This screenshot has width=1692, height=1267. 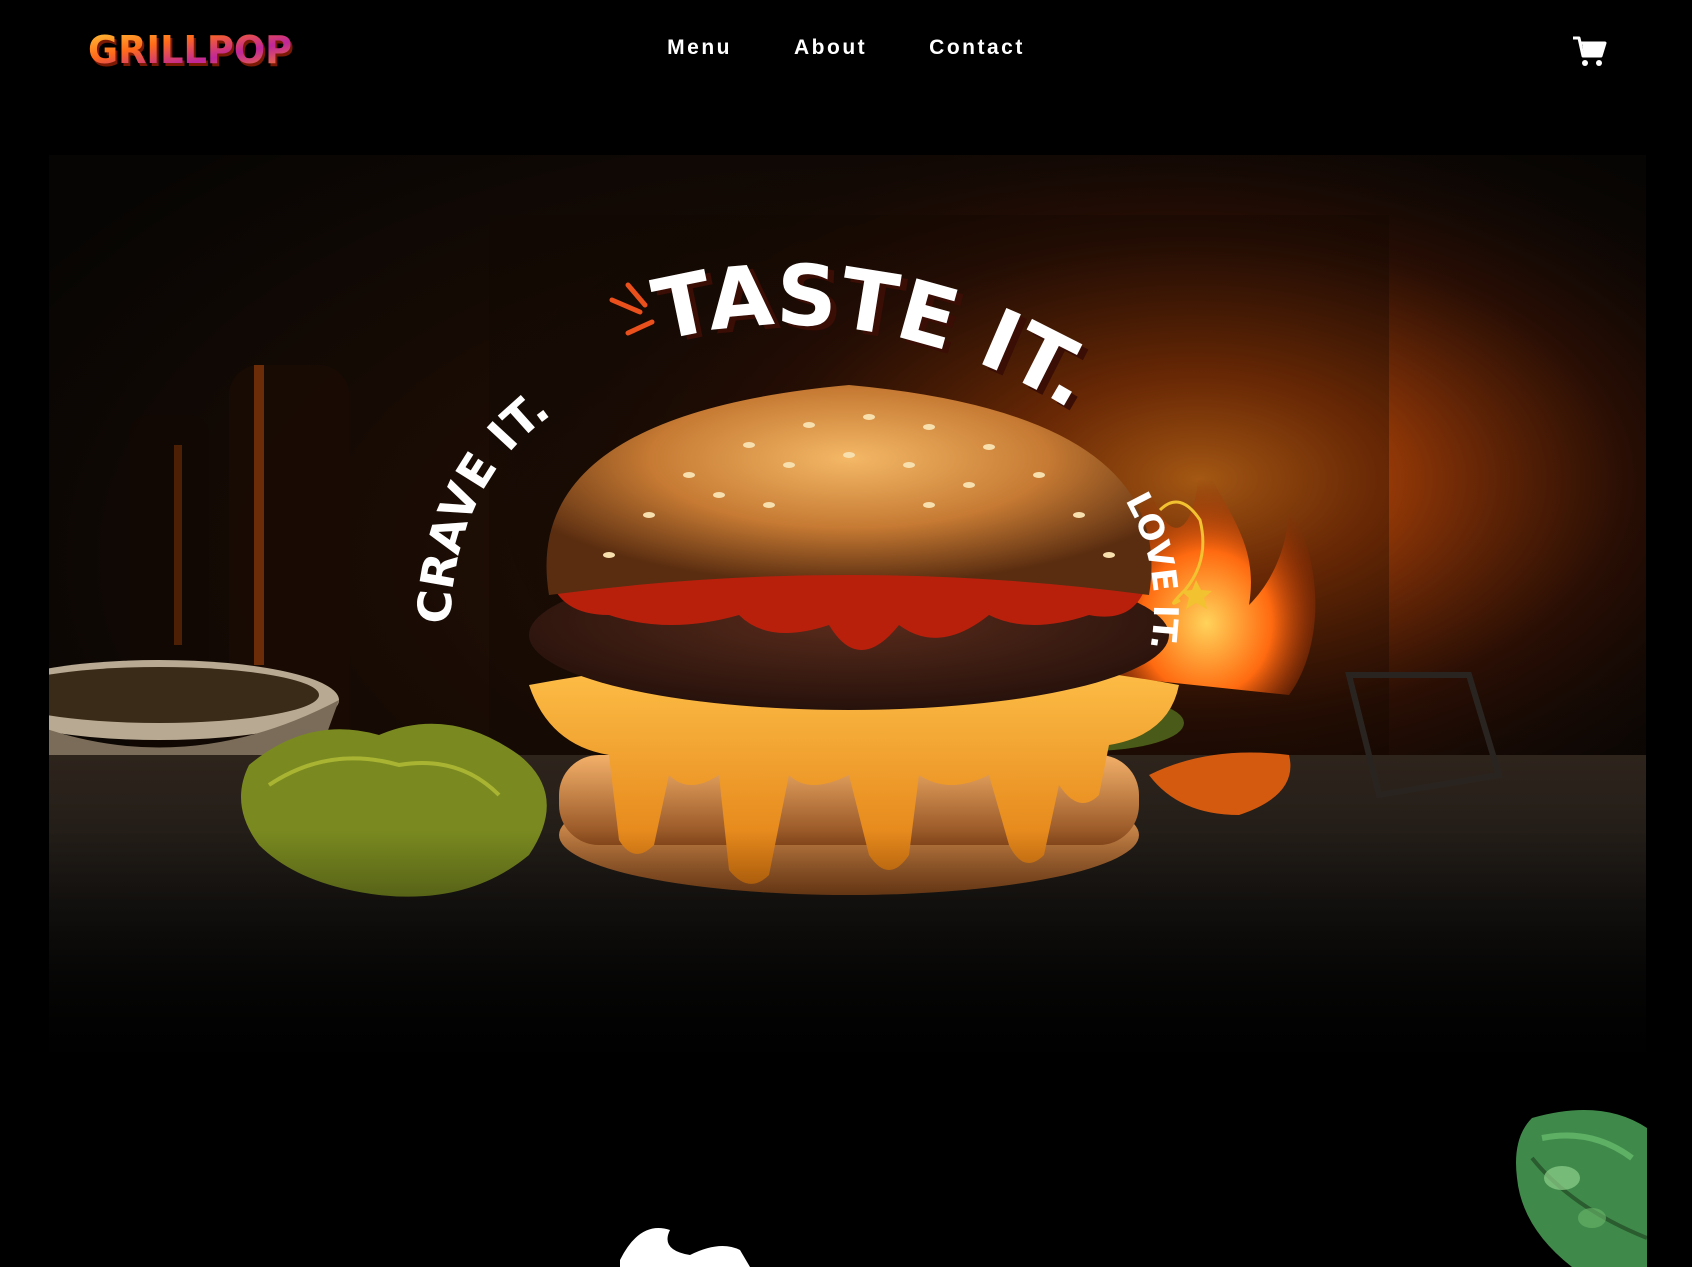 I want to click on cart-icon, so click(x=1590, y=51).